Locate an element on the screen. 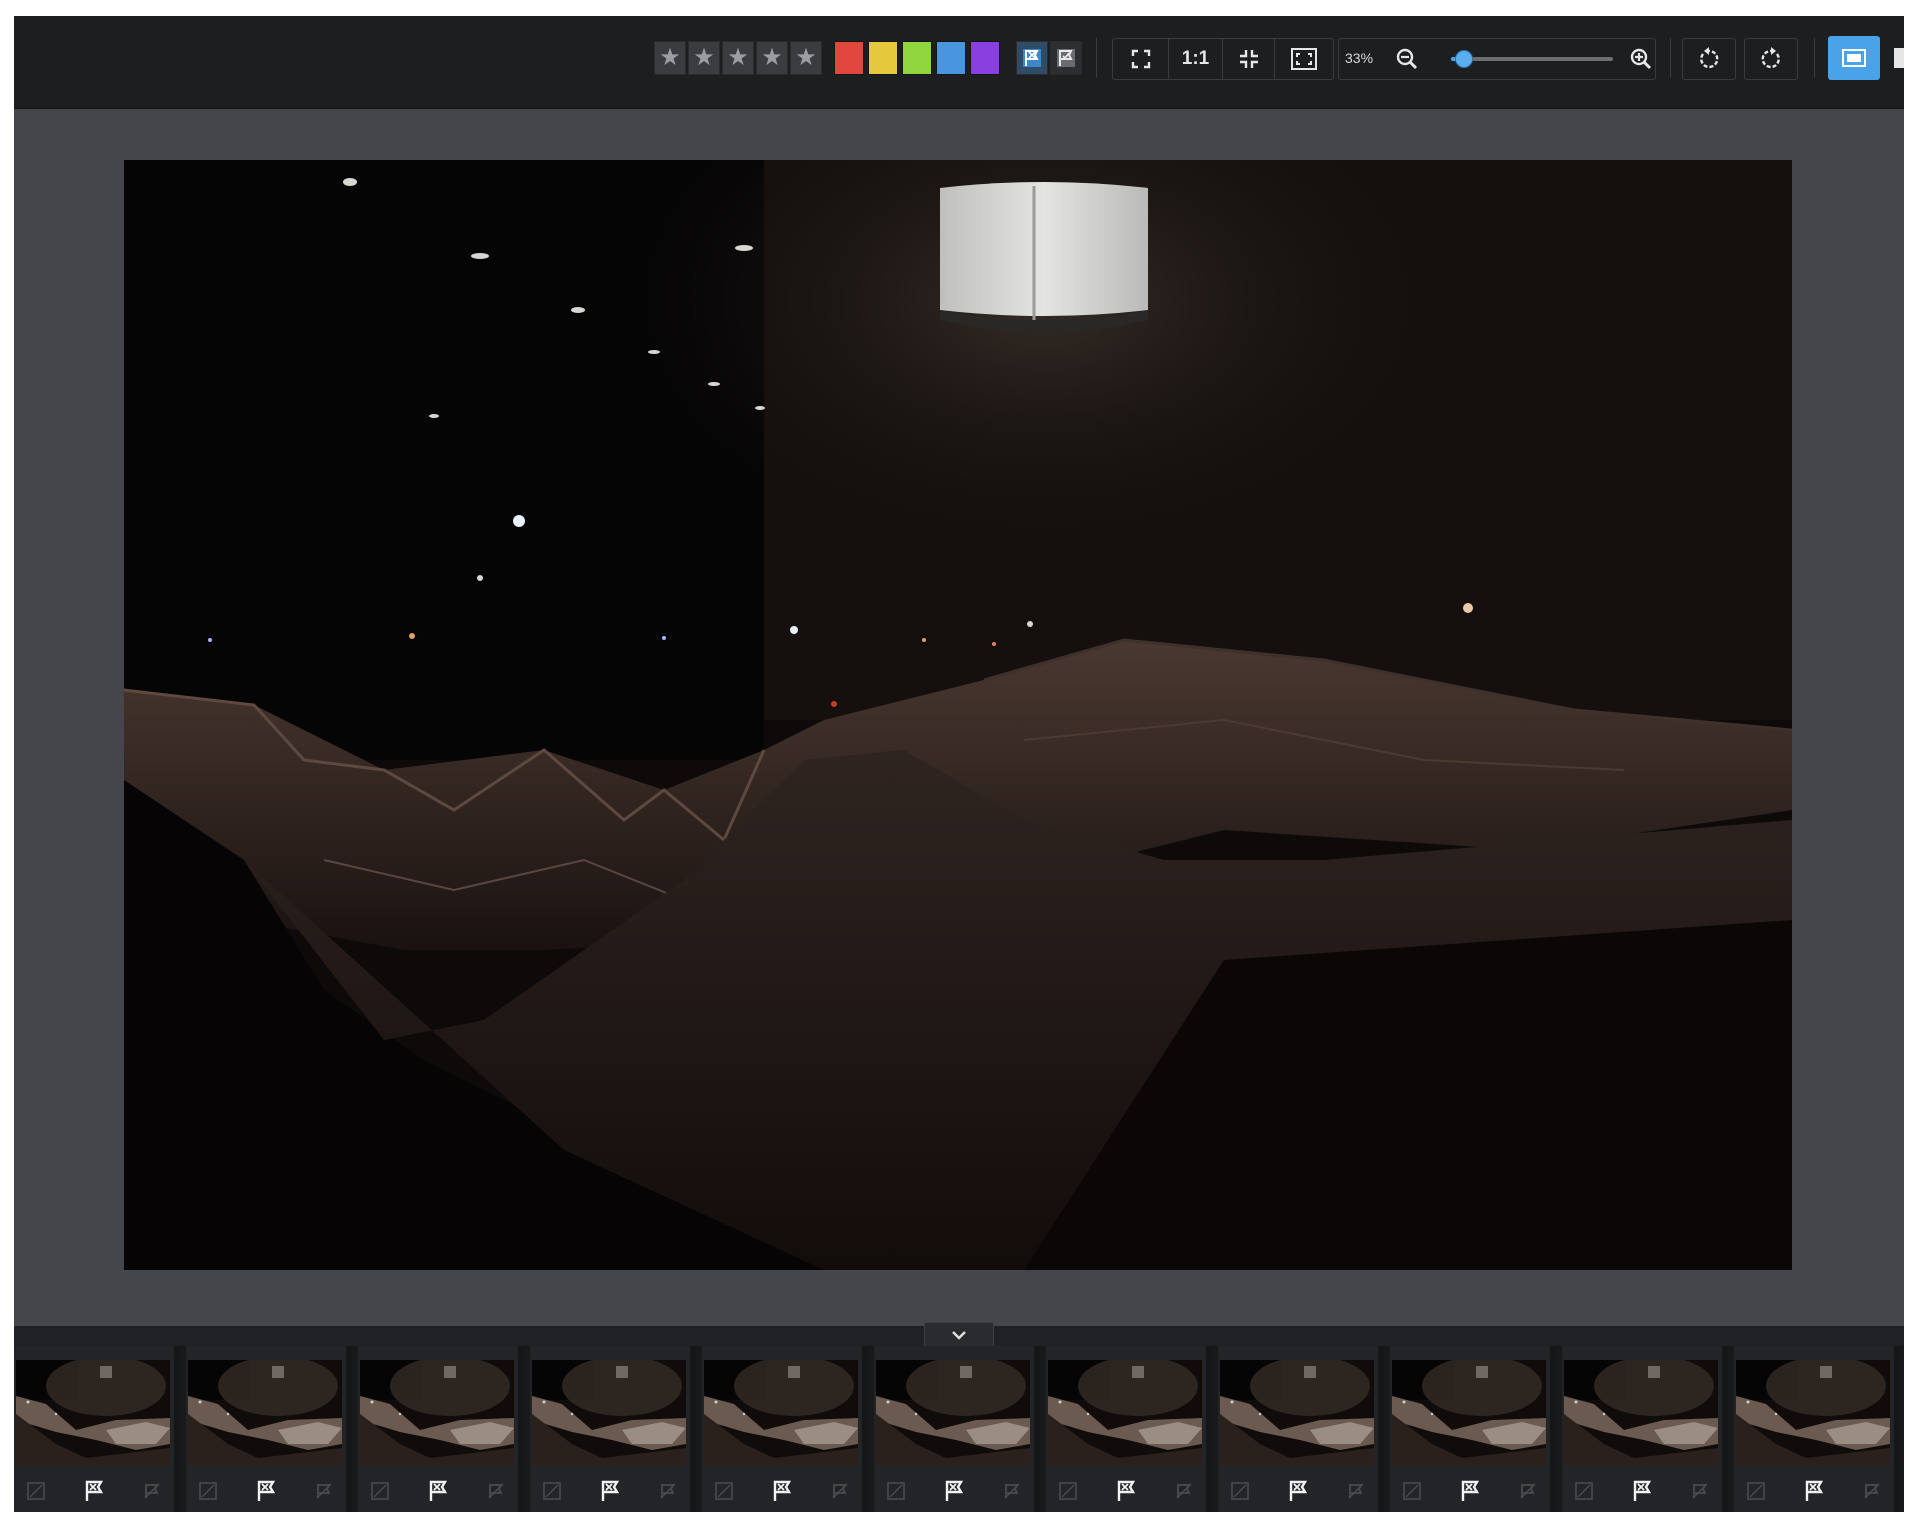 The image size is (1918, 1520). actual-size-button: 1:1 is located at coordinates (1196, 59).